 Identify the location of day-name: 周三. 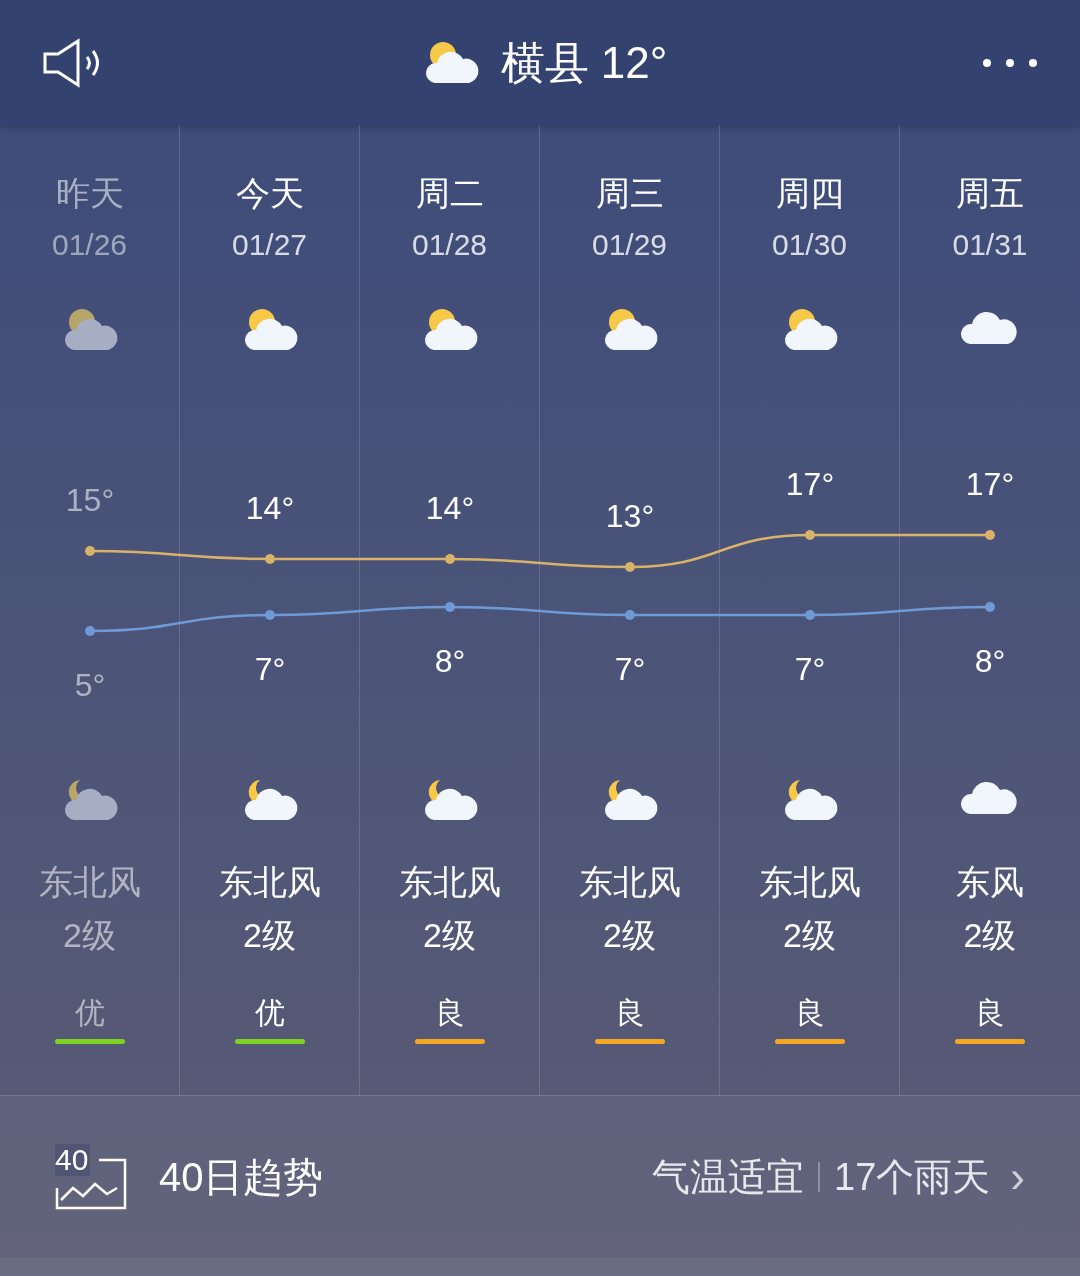
(629, 193).